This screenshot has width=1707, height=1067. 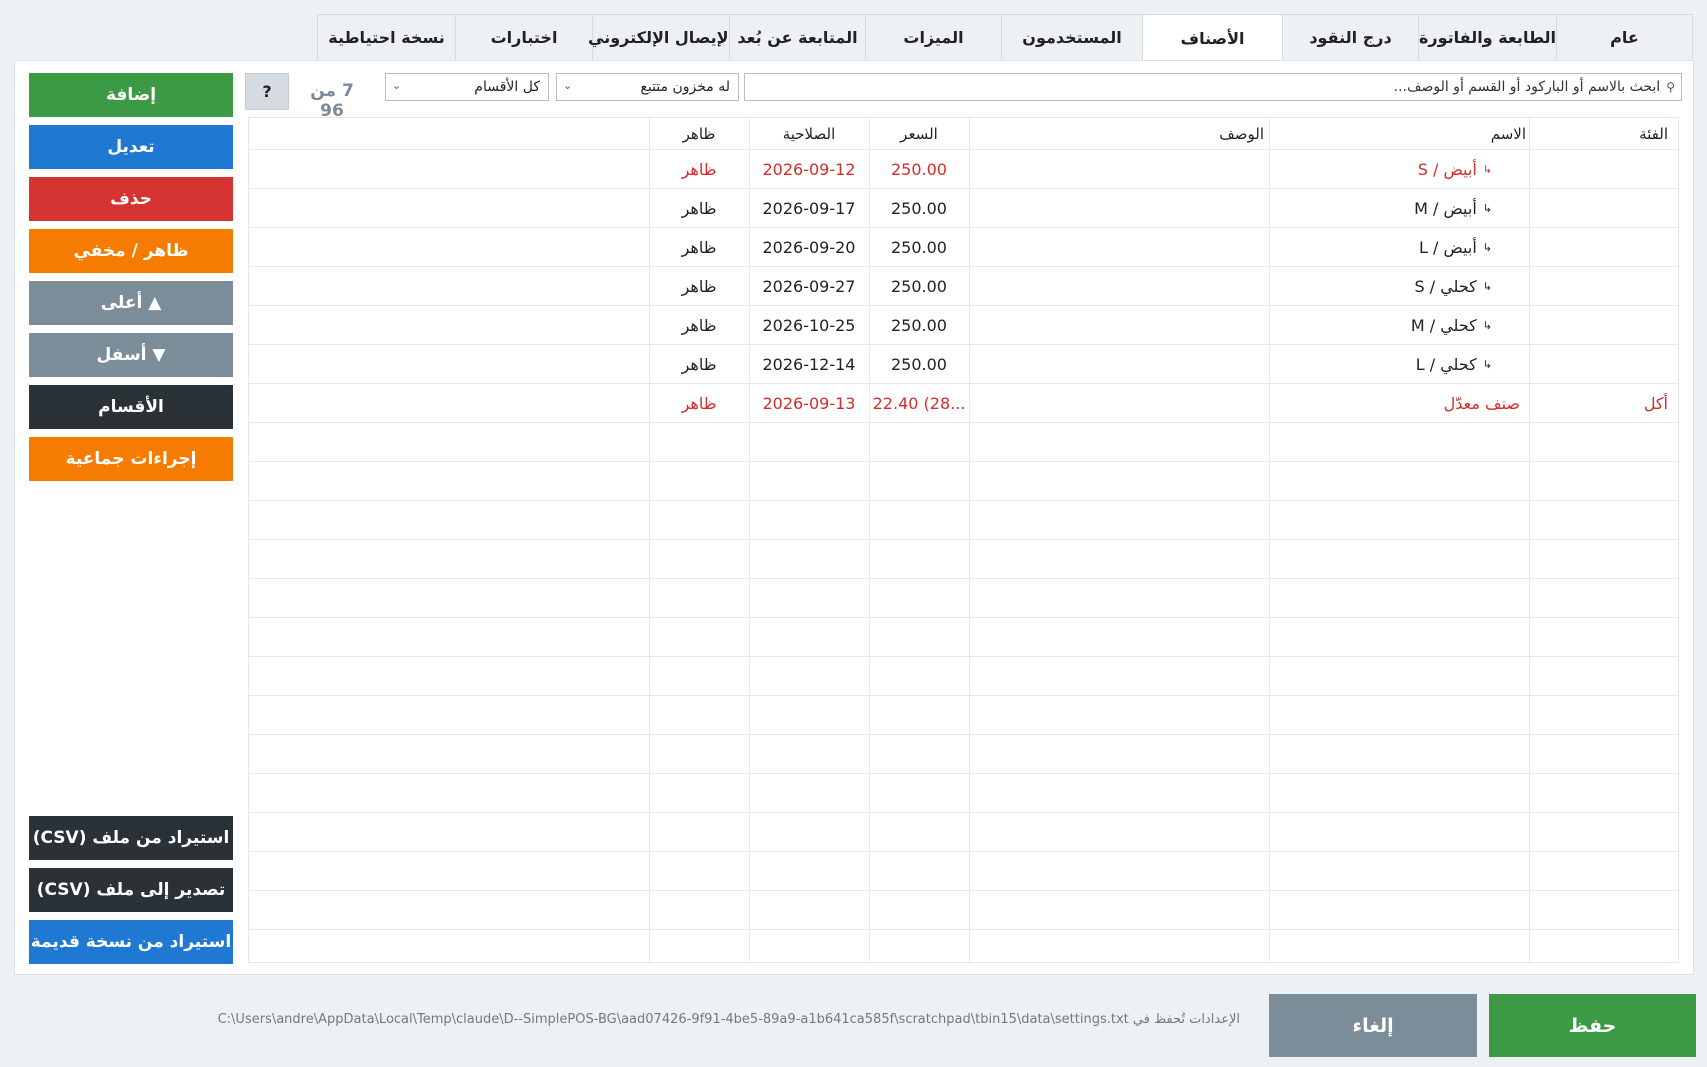 I want to click on stock-filter-value: له مخزون متتبع, so click(x=685, y=87).